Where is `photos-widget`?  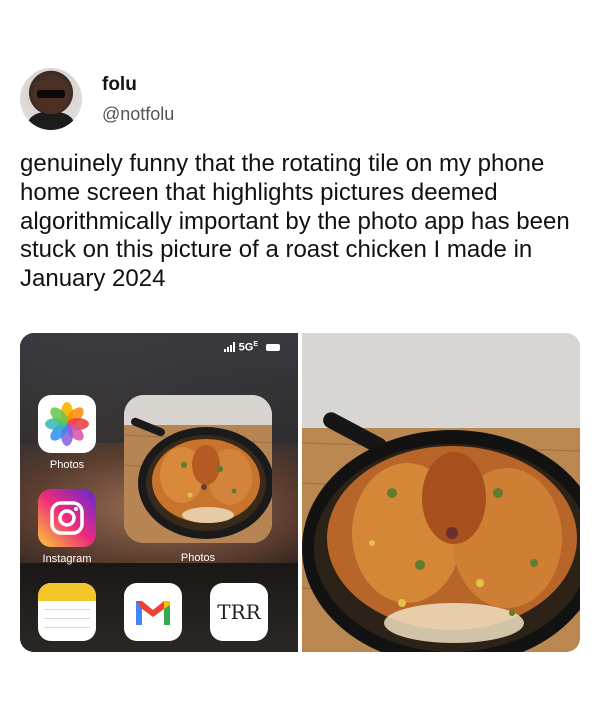 photos-widget is located at coordinates (198, 469).